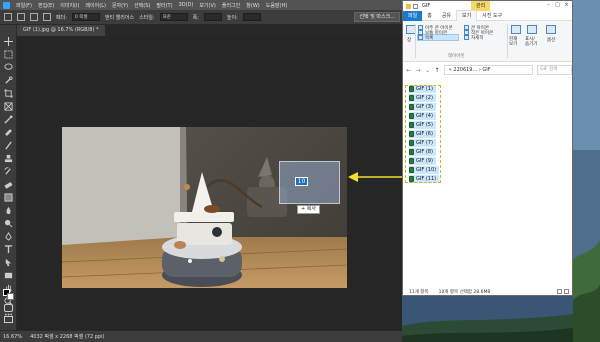  What do you see at coordinates (119, 17) in the screenshot?
I see `antialias-checkbox: 앤티 앨리어스` at bounding box center [119, 17].